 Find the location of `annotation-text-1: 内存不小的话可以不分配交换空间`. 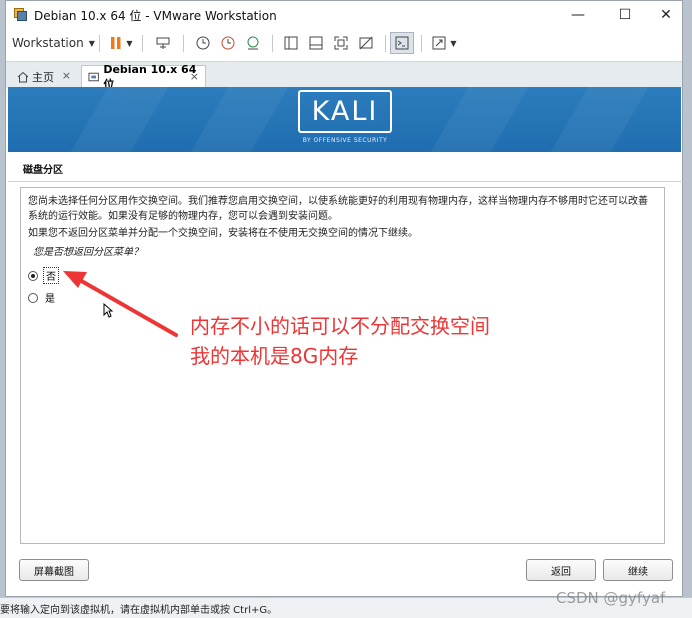

annotation-text-1: 内存不小的话可以不分配交换空间 is located at coordinates (340, 326).